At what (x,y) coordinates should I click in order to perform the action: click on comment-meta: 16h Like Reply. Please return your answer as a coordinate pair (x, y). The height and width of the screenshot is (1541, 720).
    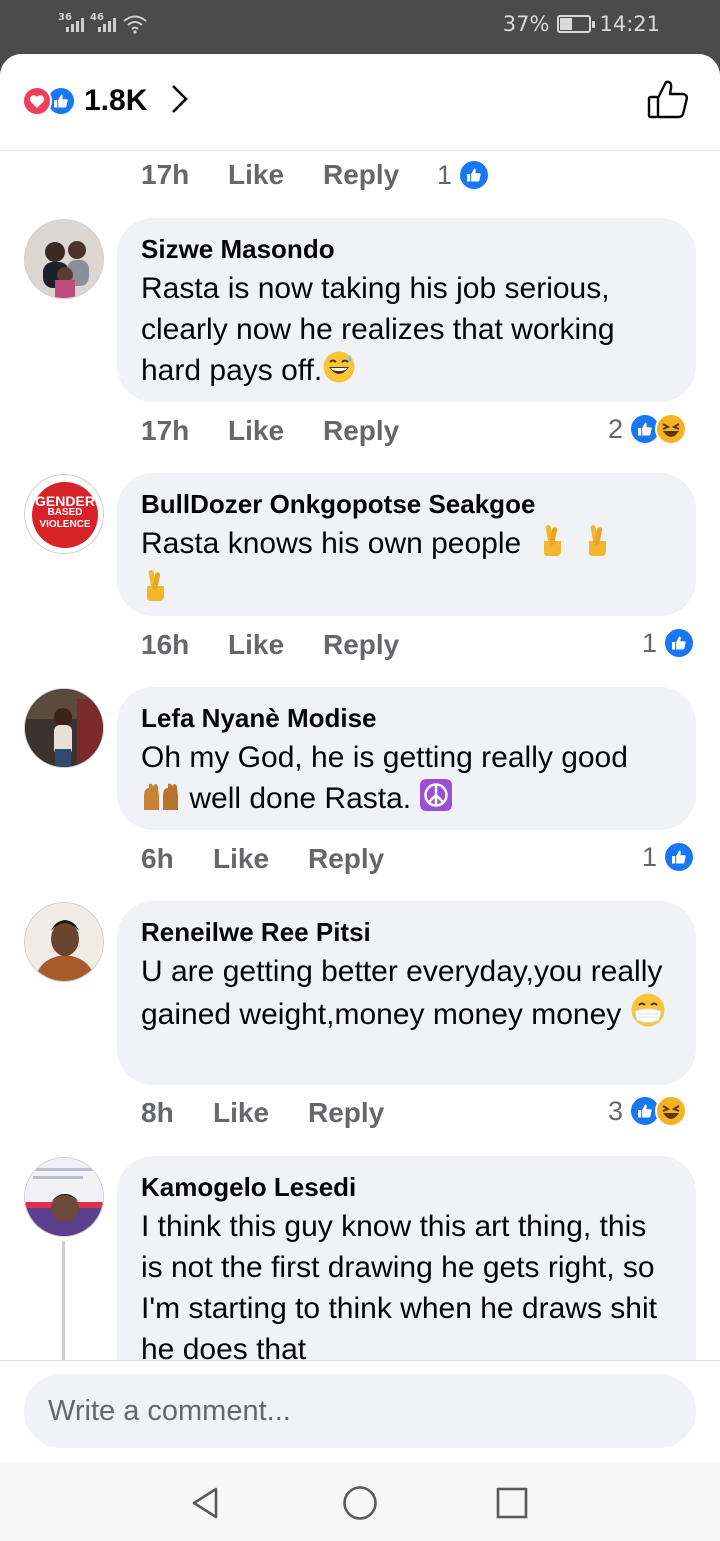
    Looking at the image, I should click on (270, 645).